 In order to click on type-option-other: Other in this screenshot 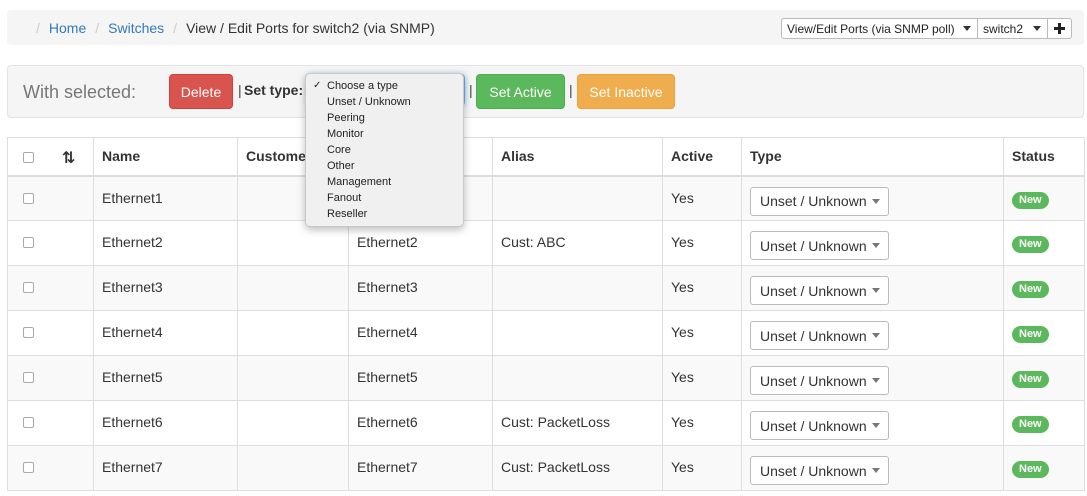, I will do `click(384, 166)`.